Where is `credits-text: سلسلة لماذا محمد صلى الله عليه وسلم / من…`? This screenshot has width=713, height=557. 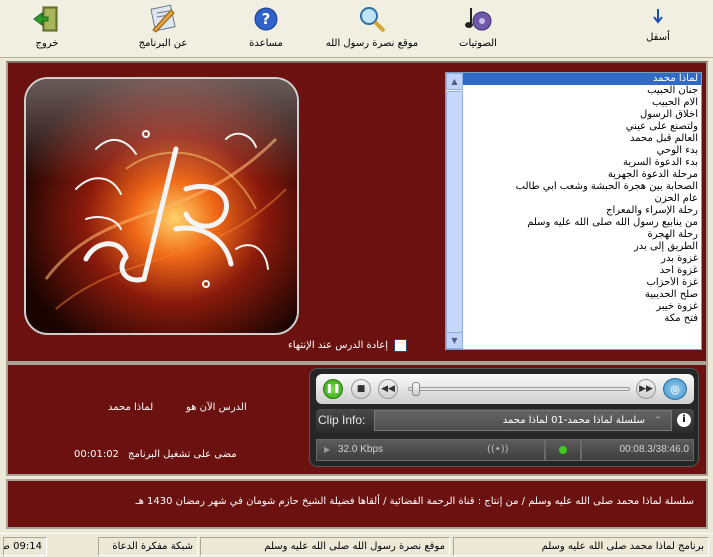
credits-text: سلسلة لماذا محمد صلى الله عليه وسلم / من… is located at coordinates (414, 501).